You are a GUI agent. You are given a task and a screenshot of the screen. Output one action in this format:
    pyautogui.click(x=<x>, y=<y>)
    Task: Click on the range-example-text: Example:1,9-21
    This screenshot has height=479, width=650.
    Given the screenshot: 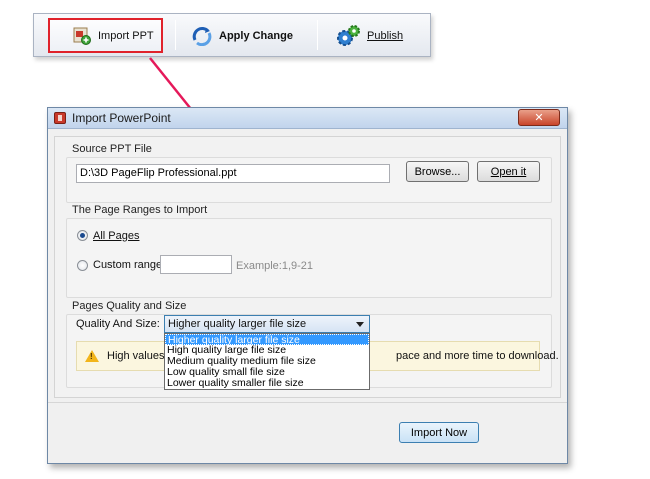 What is the action you would take?
    pyautogui.click(x=275, y=266)
    